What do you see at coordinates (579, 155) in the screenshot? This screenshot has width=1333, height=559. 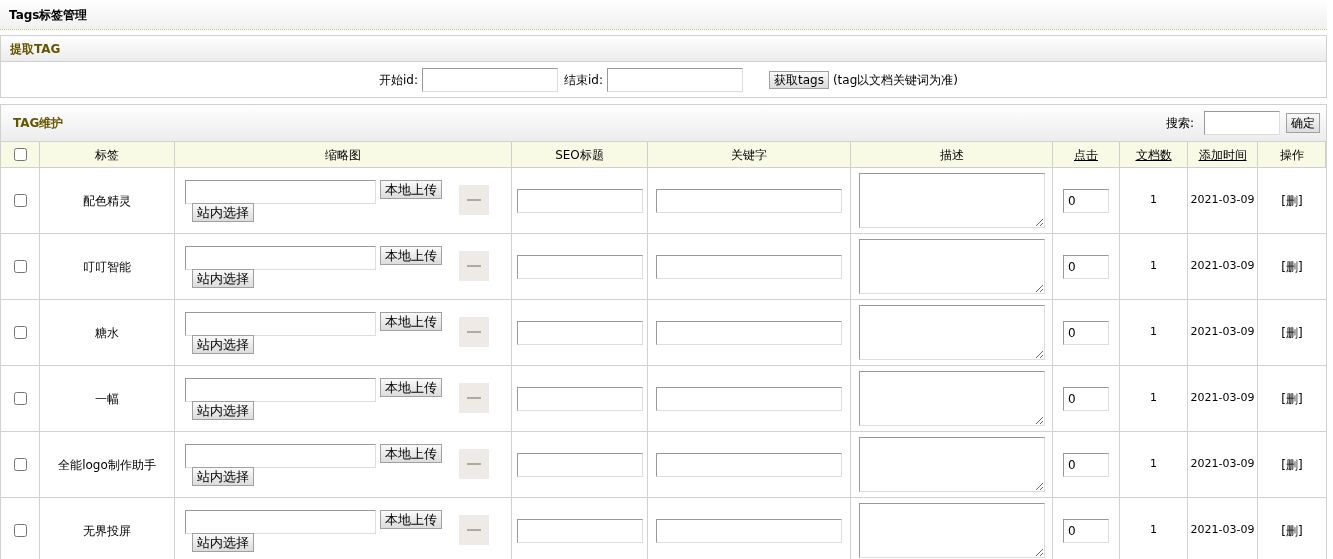 I see `column-header: SEO标题` at bounding box center [579, 155].